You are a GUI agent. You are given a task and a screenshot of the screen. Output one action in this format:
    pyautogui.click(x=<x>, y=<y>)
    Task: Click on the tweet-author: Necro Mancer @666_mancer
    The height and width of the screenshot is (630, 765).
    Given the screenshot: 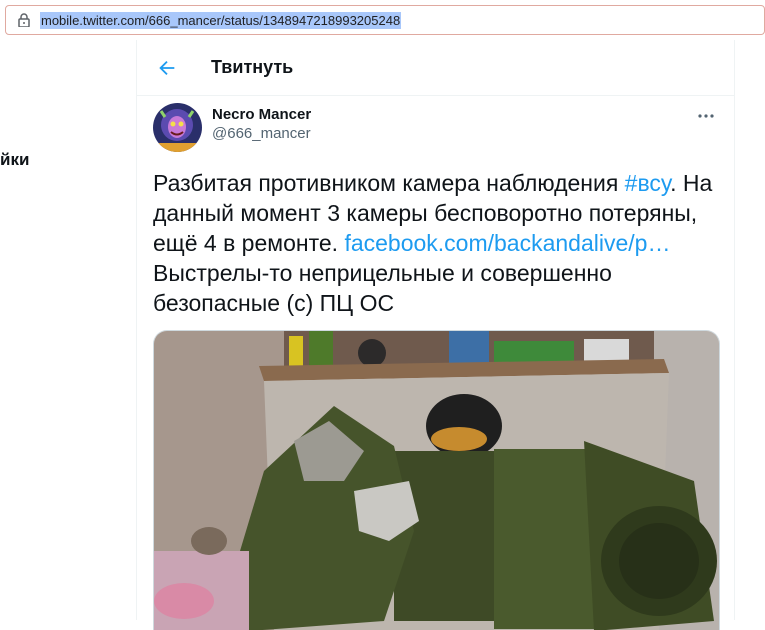 What is the action you would take?
    pyautogui.click(x=435, y=128)
    